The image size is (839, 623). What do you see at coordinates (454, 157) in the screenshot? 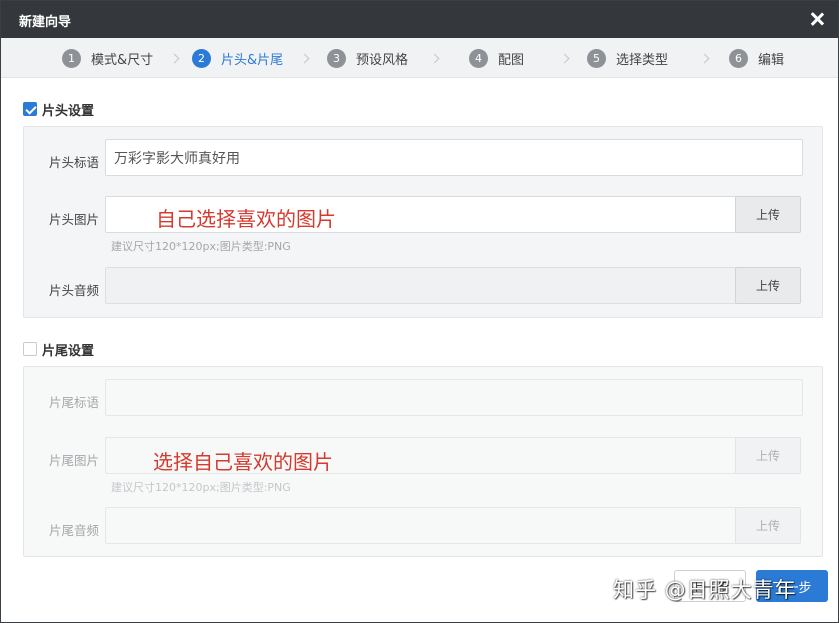
I see `opening-slogan-input: 万彩字影大师真好用` at bounding box center [454, 157].